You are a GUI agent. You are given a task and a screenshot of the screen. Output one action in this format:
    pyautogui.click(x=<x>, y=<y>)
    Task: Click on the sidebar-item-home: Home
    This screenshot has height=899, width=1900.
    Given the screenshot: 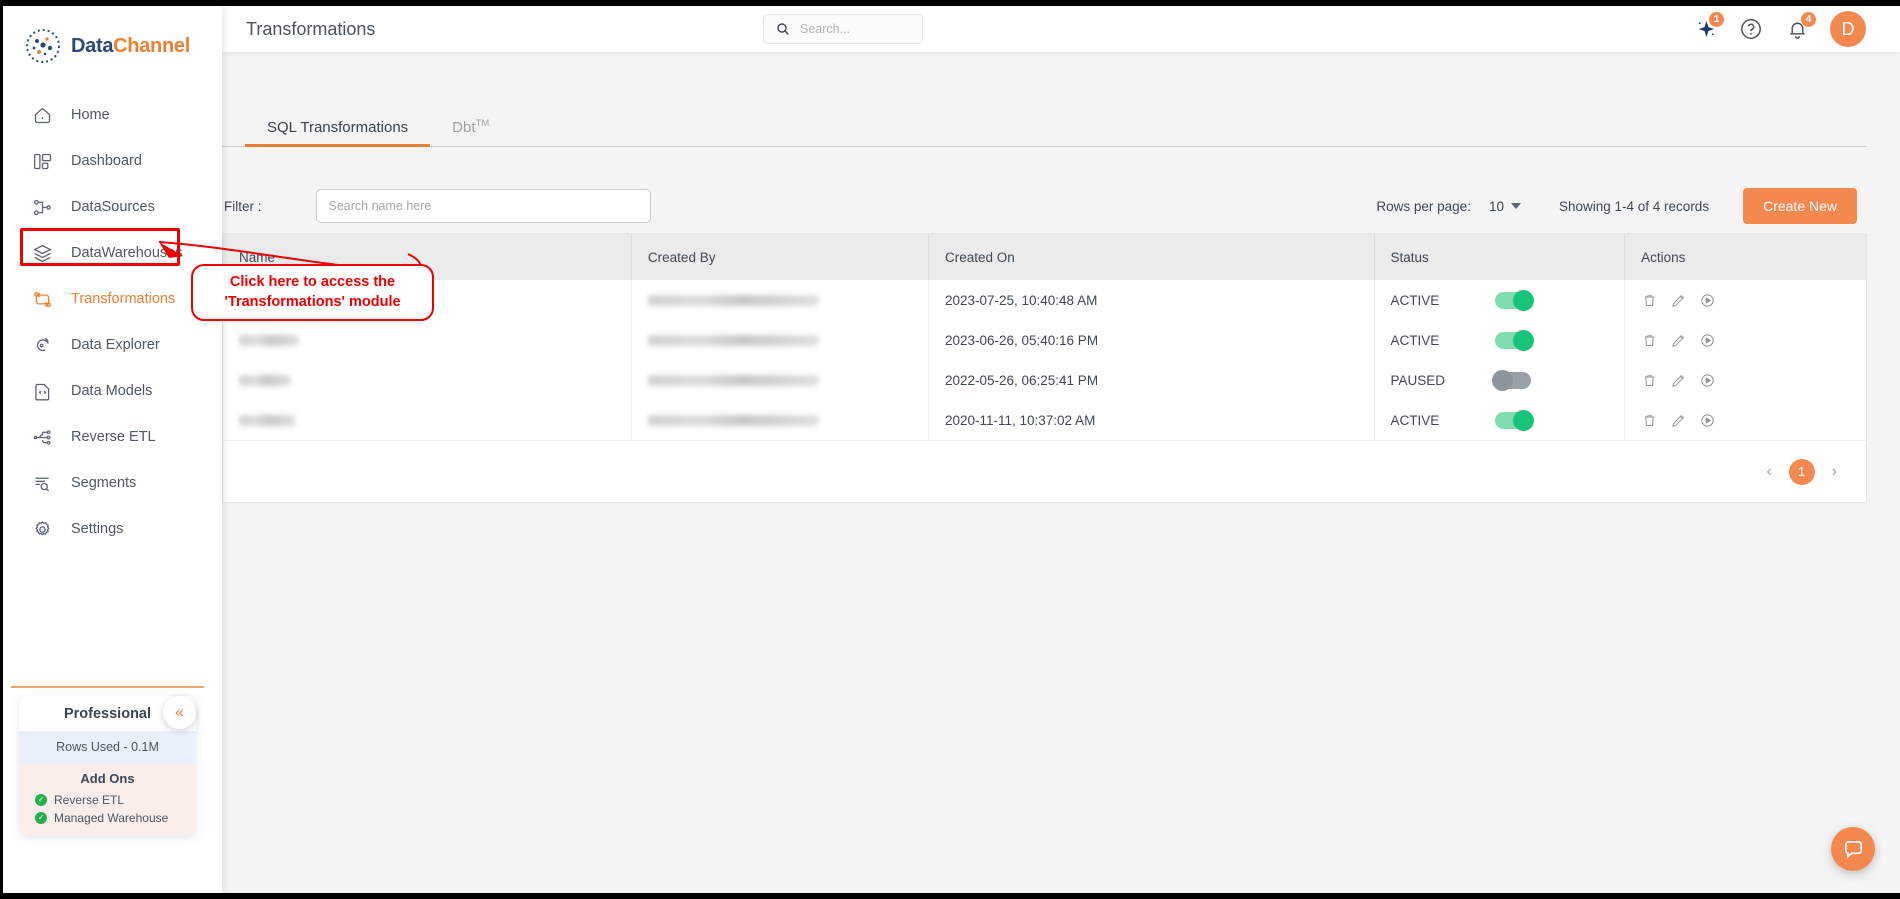 What is the action you would take?
    pyautogui.click(x=112, y=115)
    